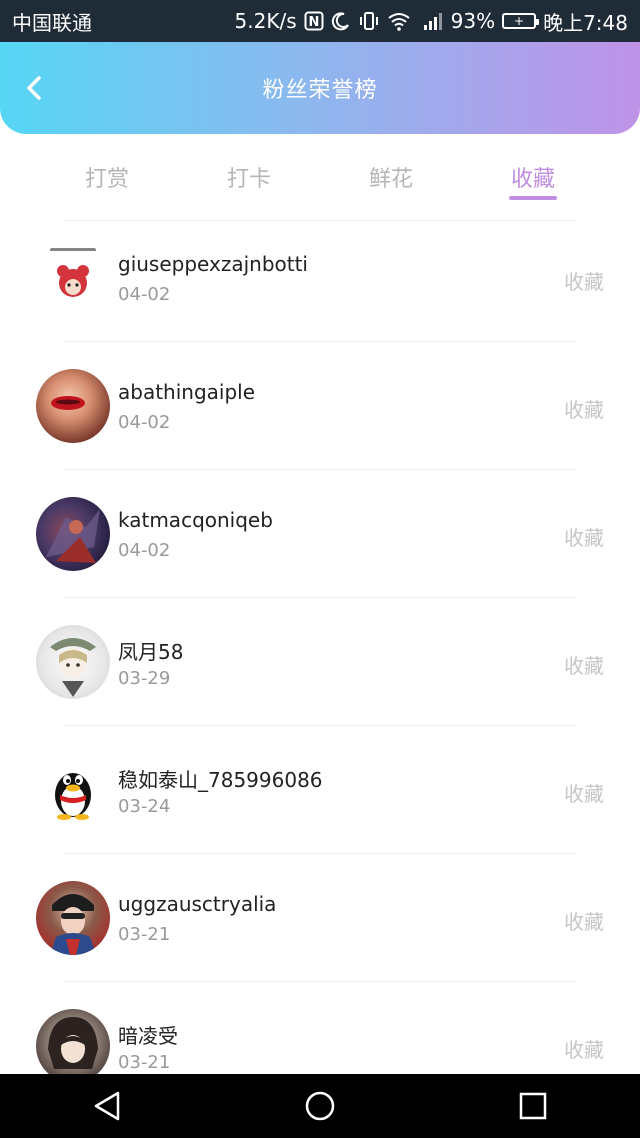  I want to click on tab-reward: 打赏, so click(107, 177).